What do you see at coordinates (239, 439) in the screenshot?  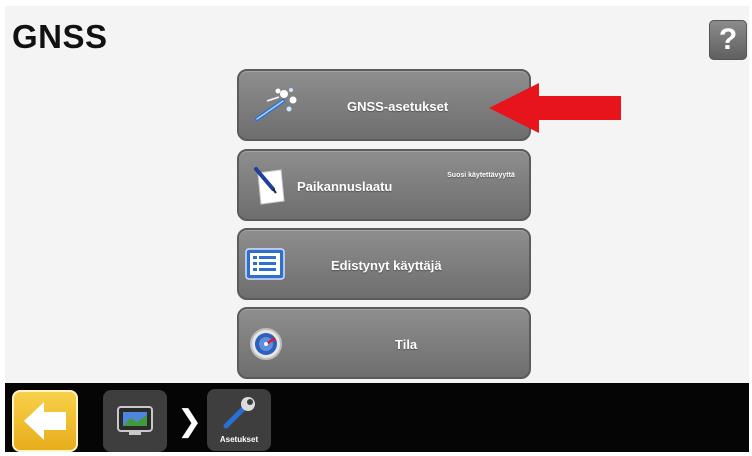 I see `breadcrumb-label: Asetukset` at bounding box center [239, 439].